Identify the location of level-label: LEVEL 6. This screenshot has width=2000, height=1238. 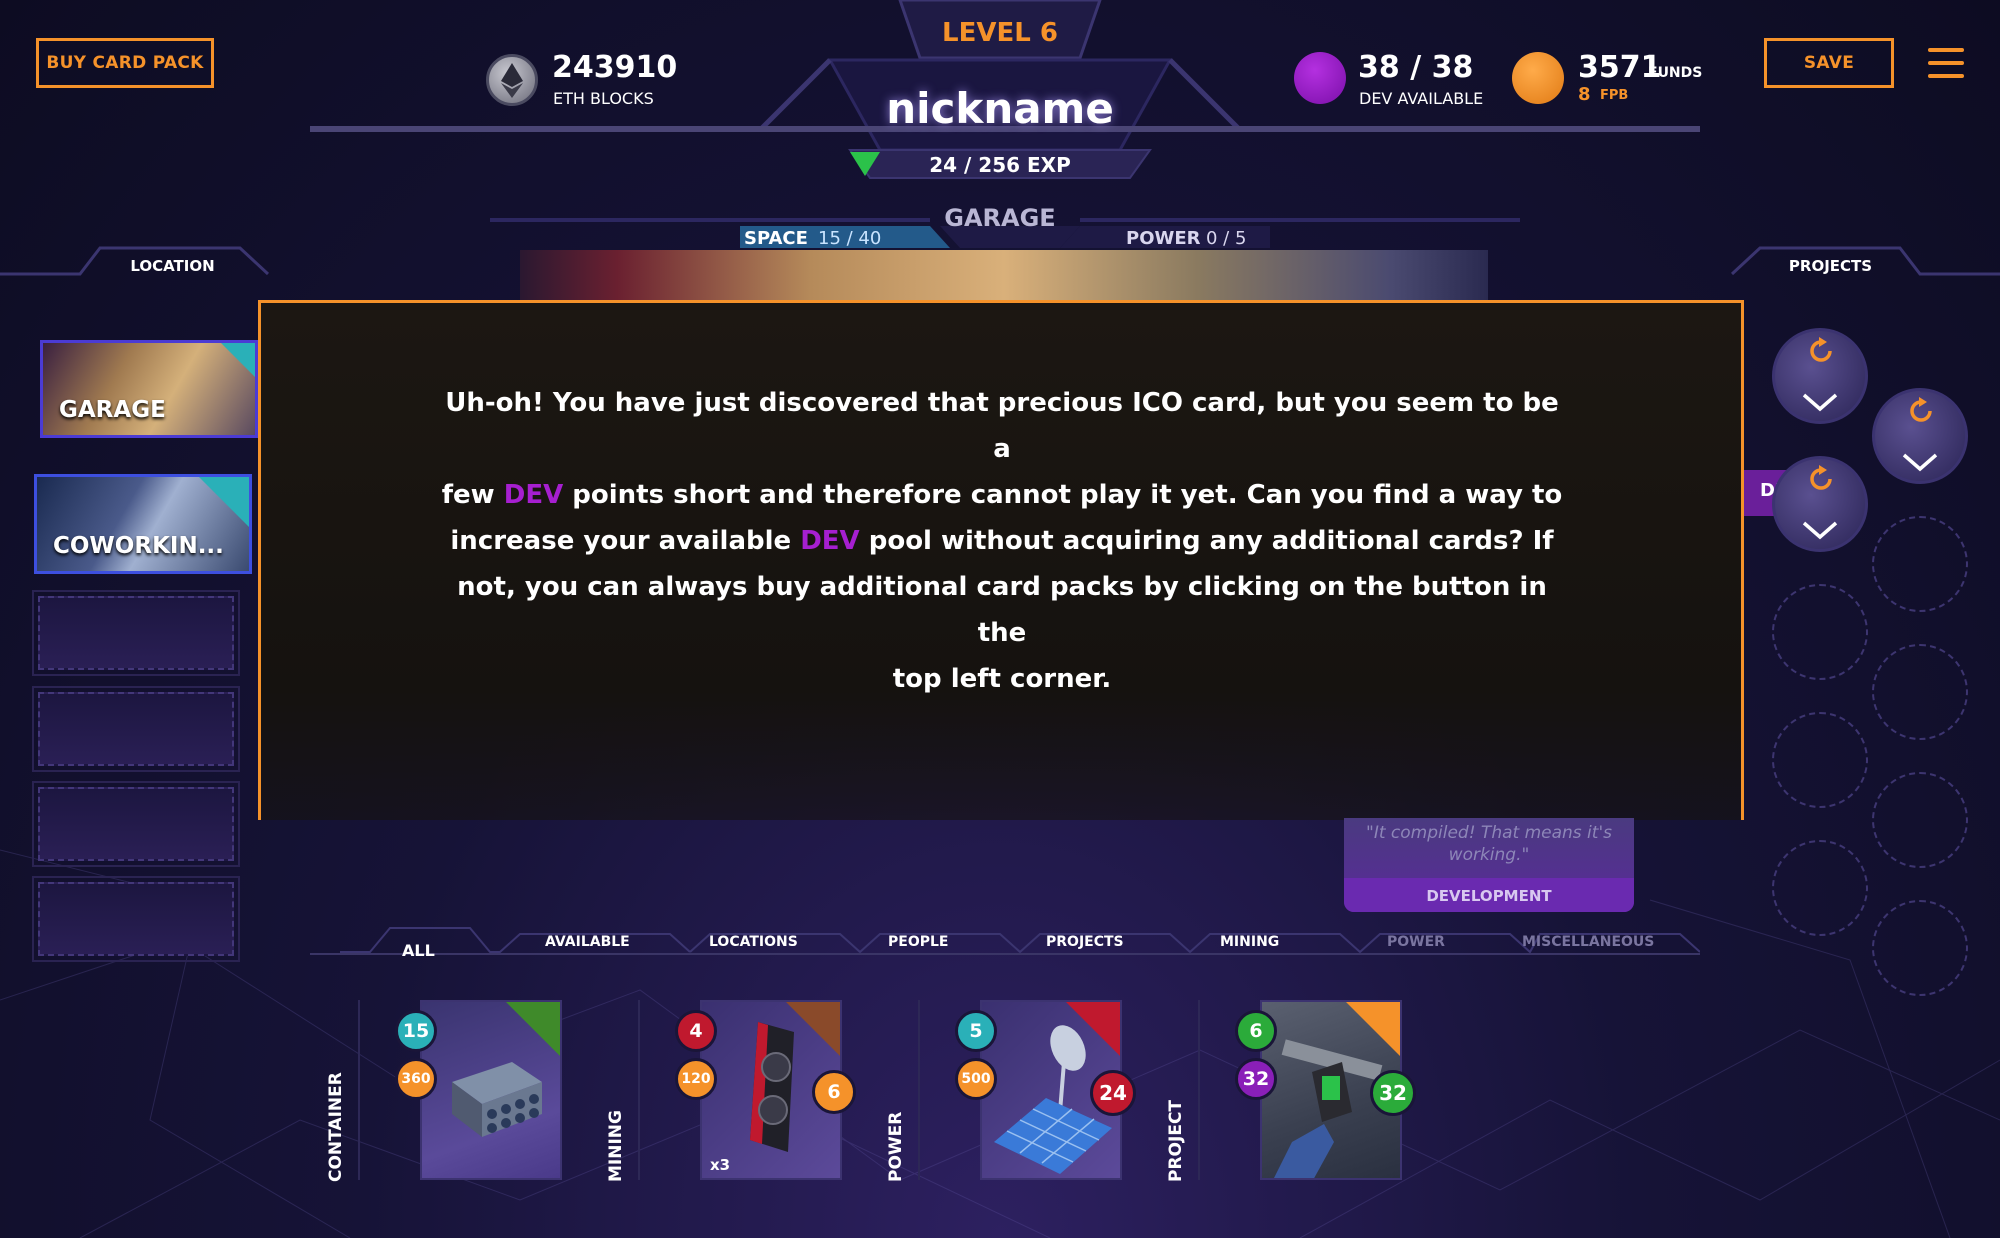
(1000, 33).